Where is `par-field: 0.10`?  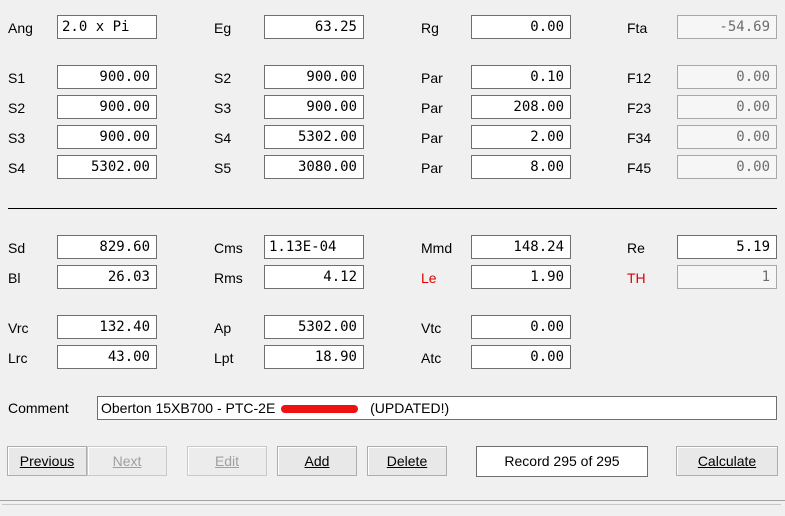
par-field: 0.10 is located at coordinates (521, 77).